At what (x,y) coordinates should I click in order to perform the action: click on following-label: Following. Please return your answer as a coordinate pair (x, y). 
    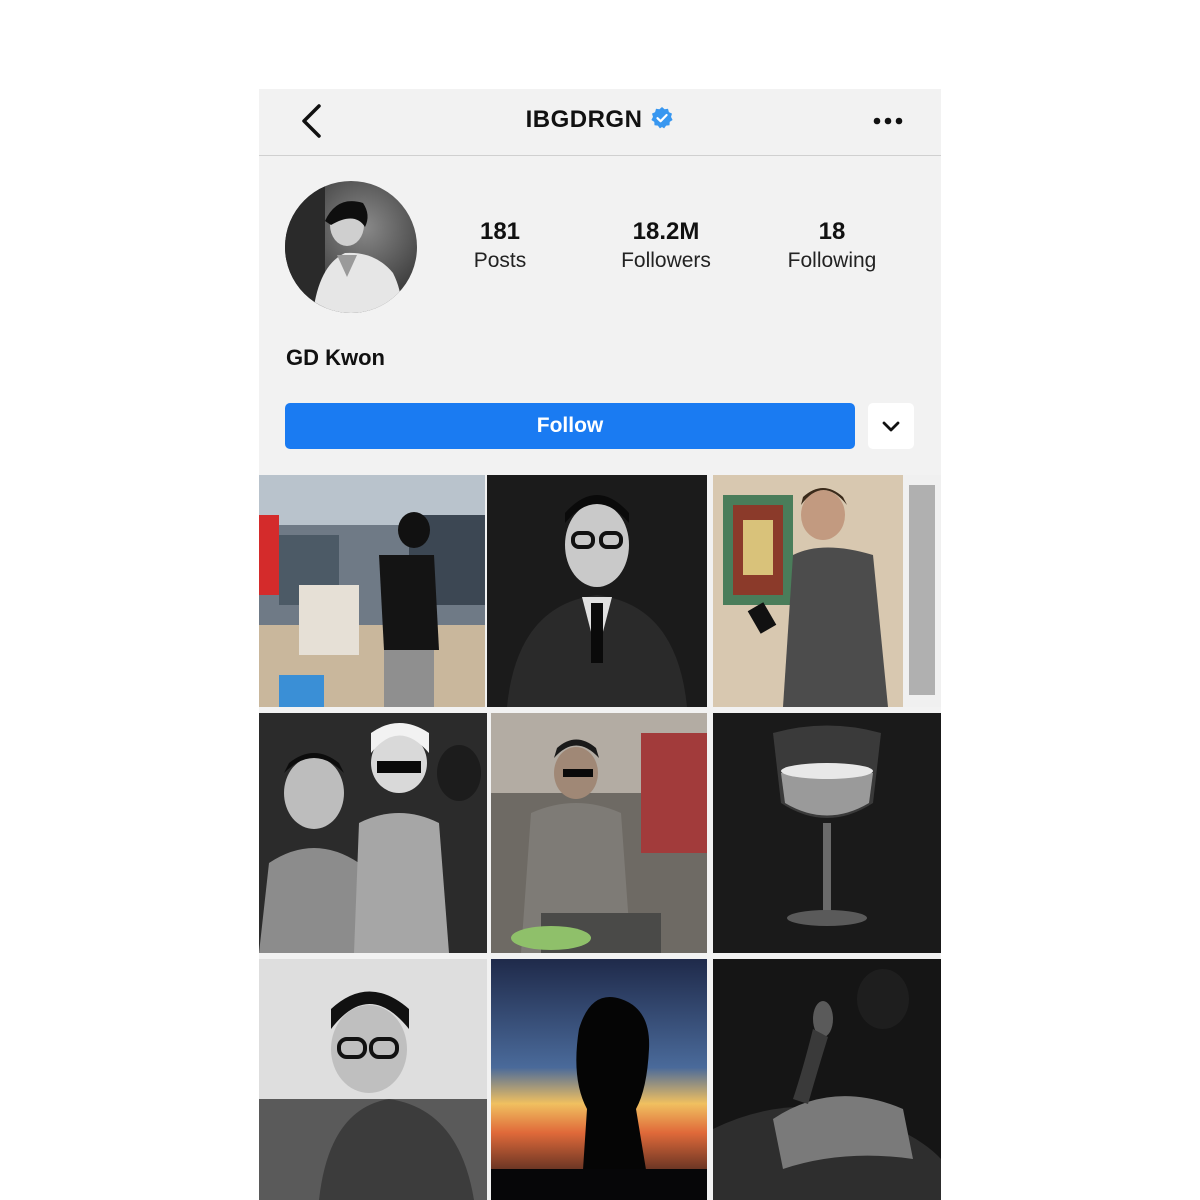
    Looking at the image, I should click on (832, 260).